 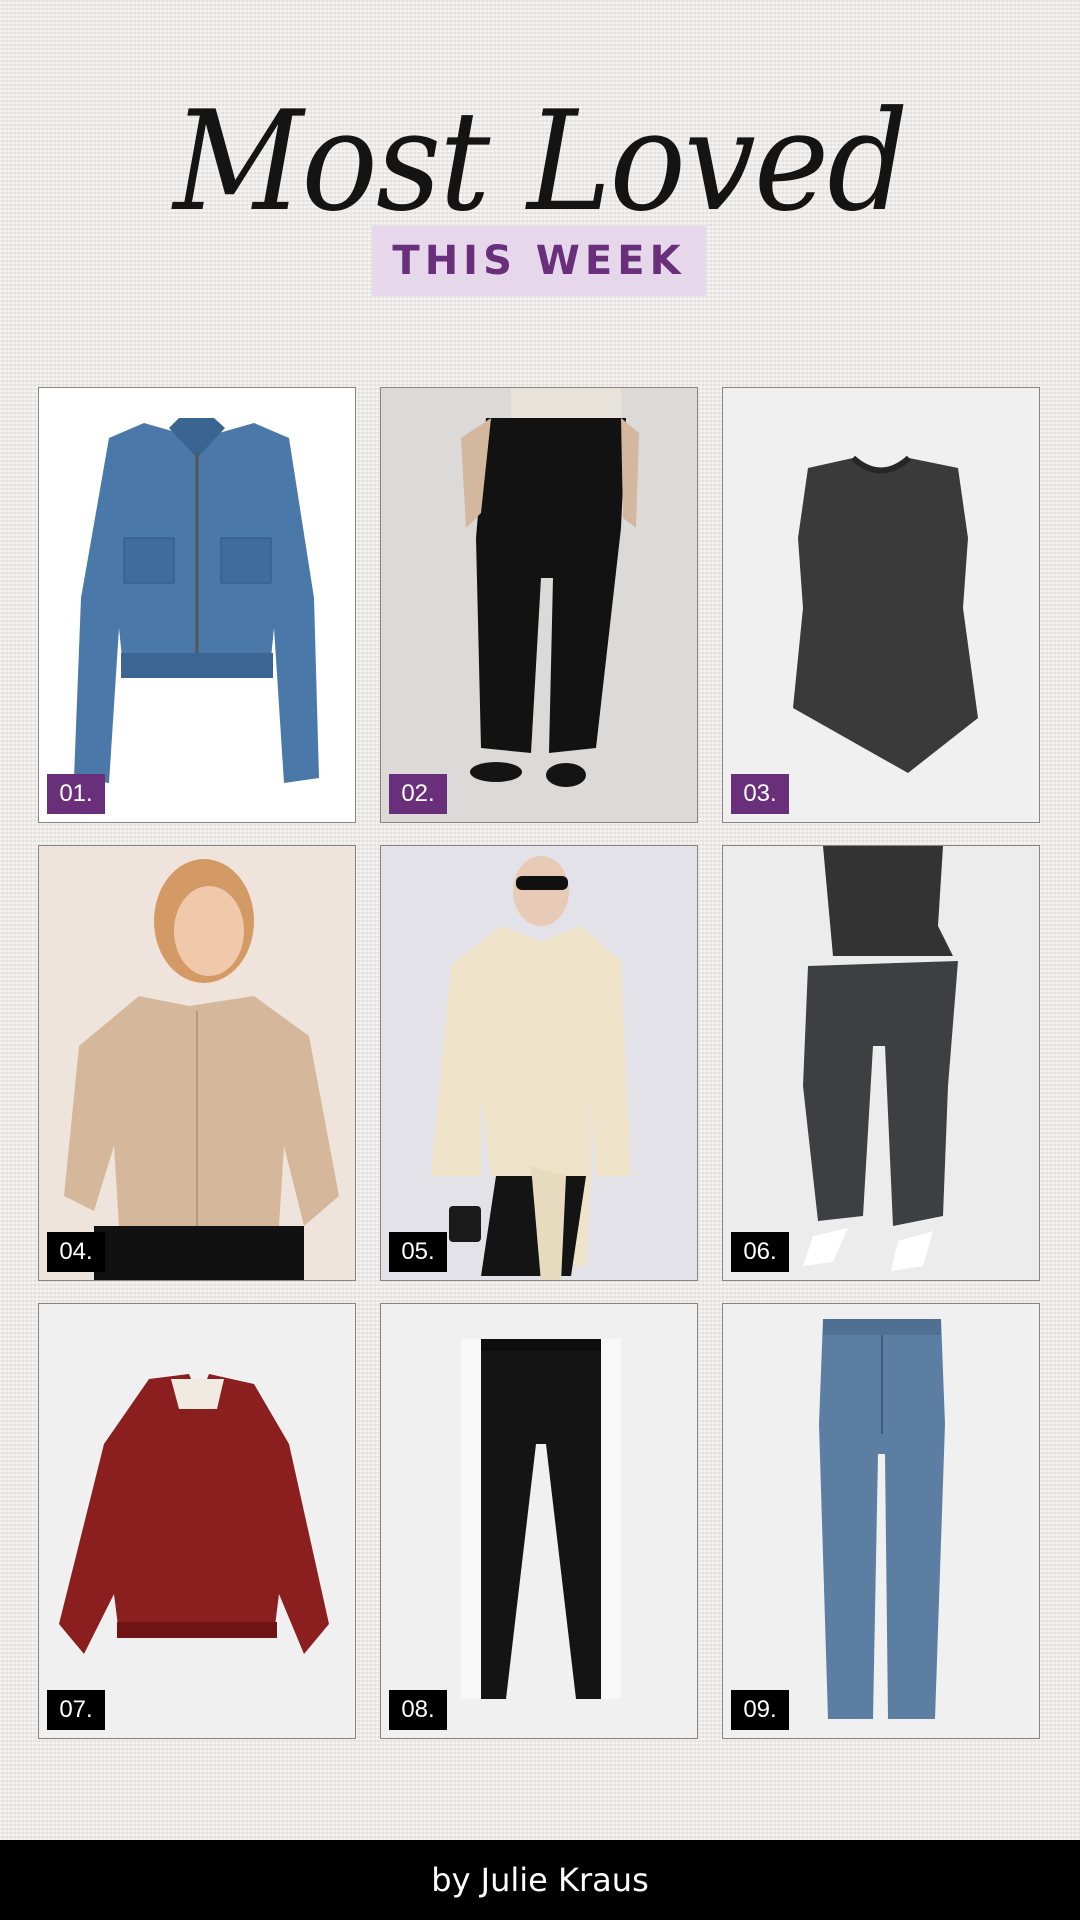 I want to click on tan-jacket-image, so click(x=201, y=1069).